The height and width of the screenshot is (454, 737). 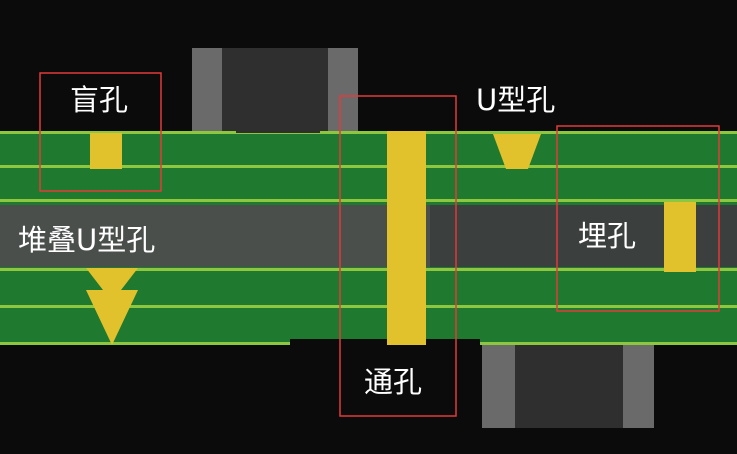 What do you see at coordinates (99, 100) in the screenshot?
I see `blind-via-label: 盲孔` at bounding box center [99, 100].